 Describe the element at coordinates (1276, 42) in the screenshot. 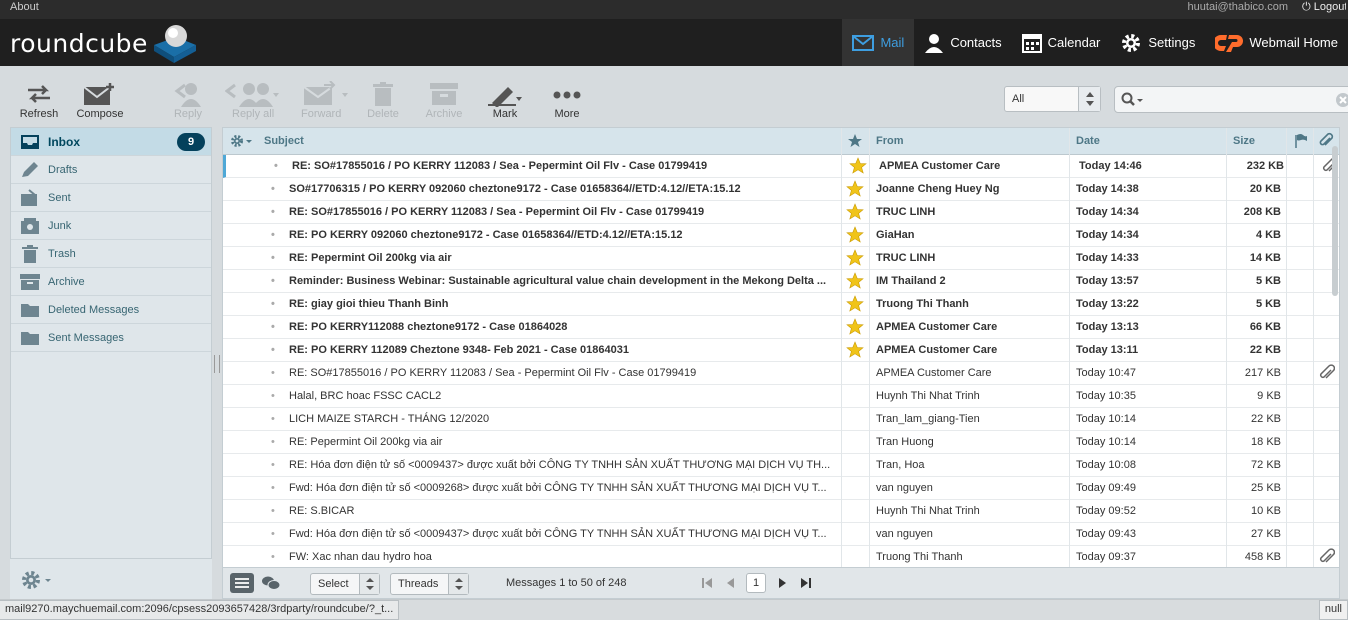

I see `nav-webmail-home: Webmail Home` at that location.